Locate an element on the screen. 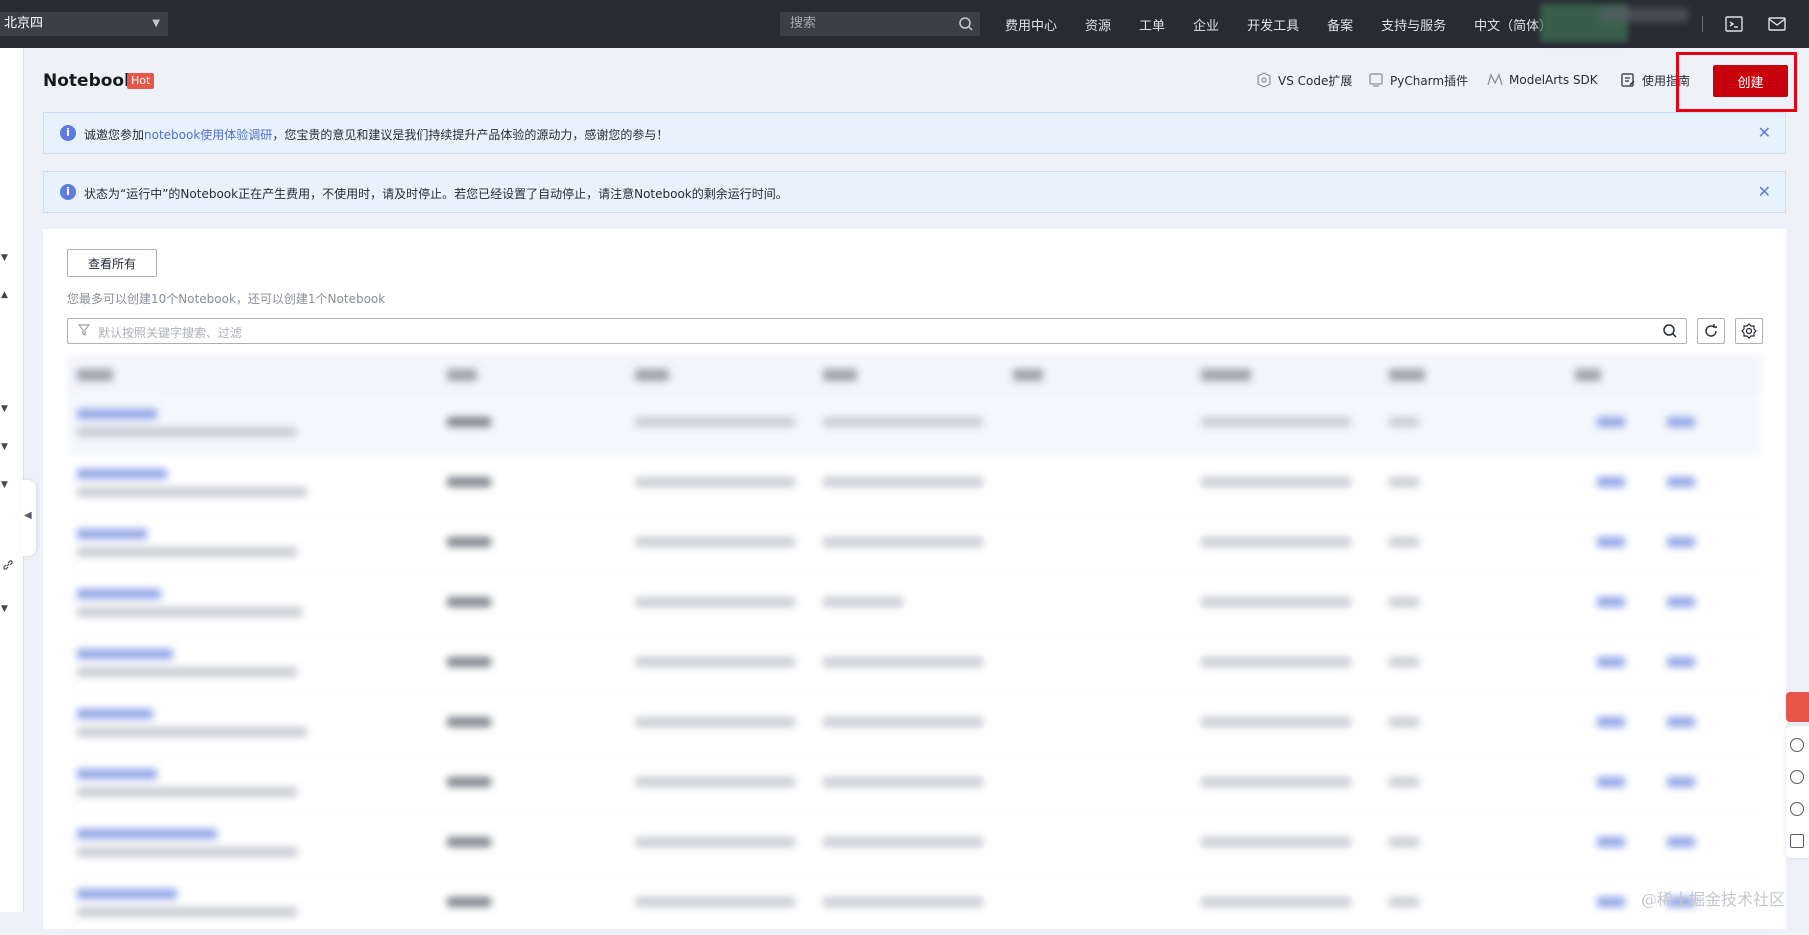  edit-icon is located at coordinates (1797, 841).